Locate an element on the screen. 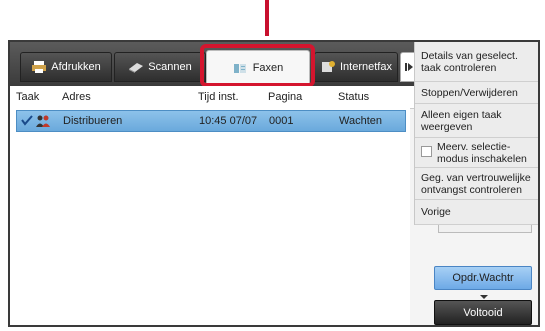  menu-item-label: Alleen eigen taak weergeven is located at coordinates (461, 120).